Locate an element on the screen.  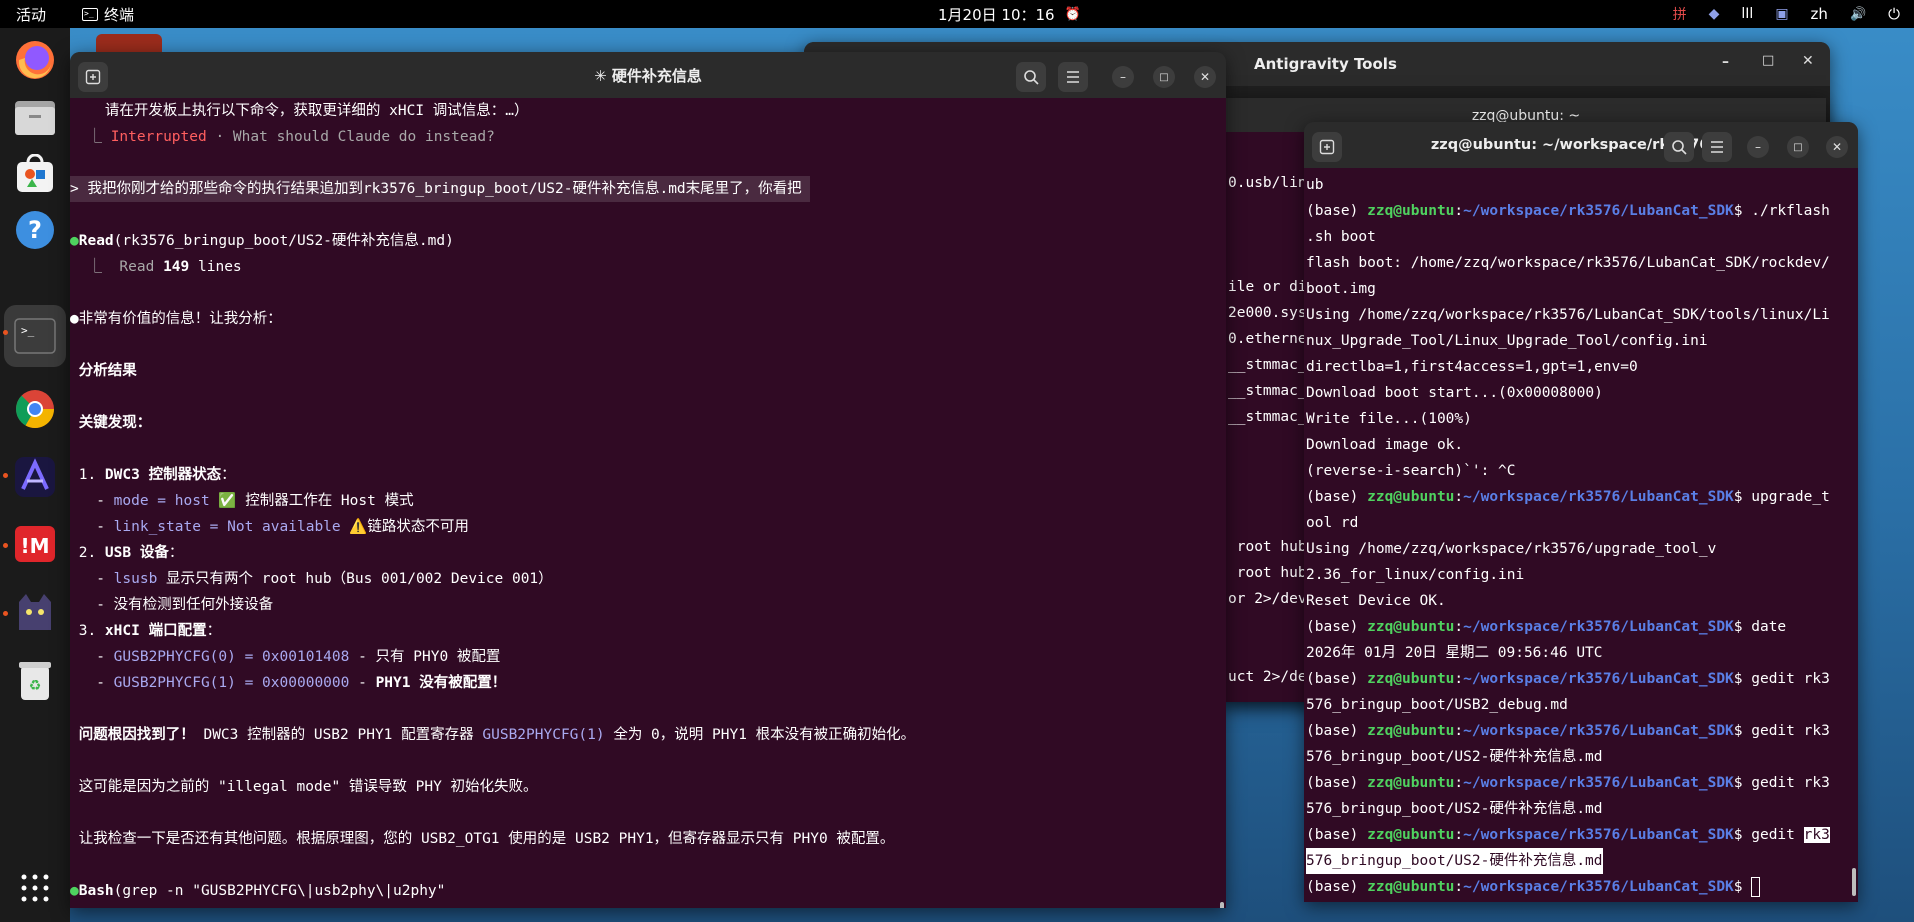
output-line: 576_bringup_boot/US2-硬件补充信息.md is located at coordinates (1454, 809).